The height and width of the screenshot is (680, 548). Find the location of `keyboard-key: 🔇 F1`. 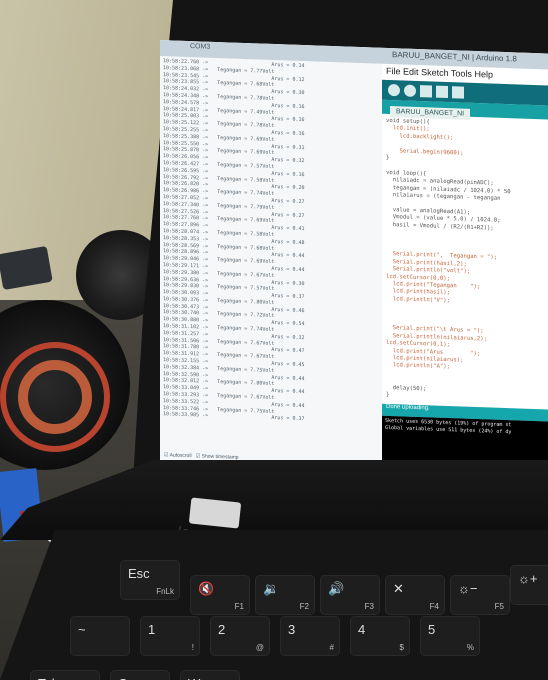

keyboard-key: 🔇 F1 is located at coordinates (220, 595).